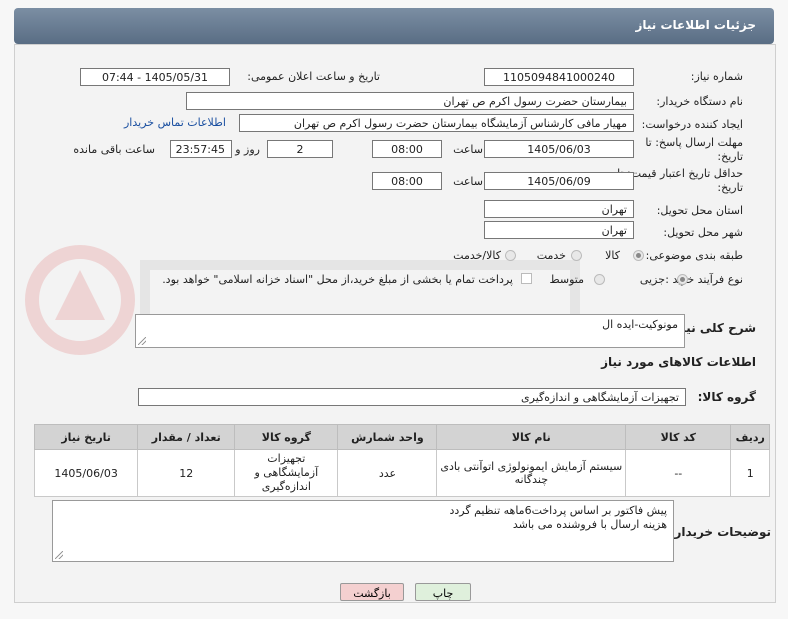 The image size is (788, 619). What do you see at coordinates (559, 230) in the screenshot?
I see `city-field: تهران` at bounding box center [559, 230].